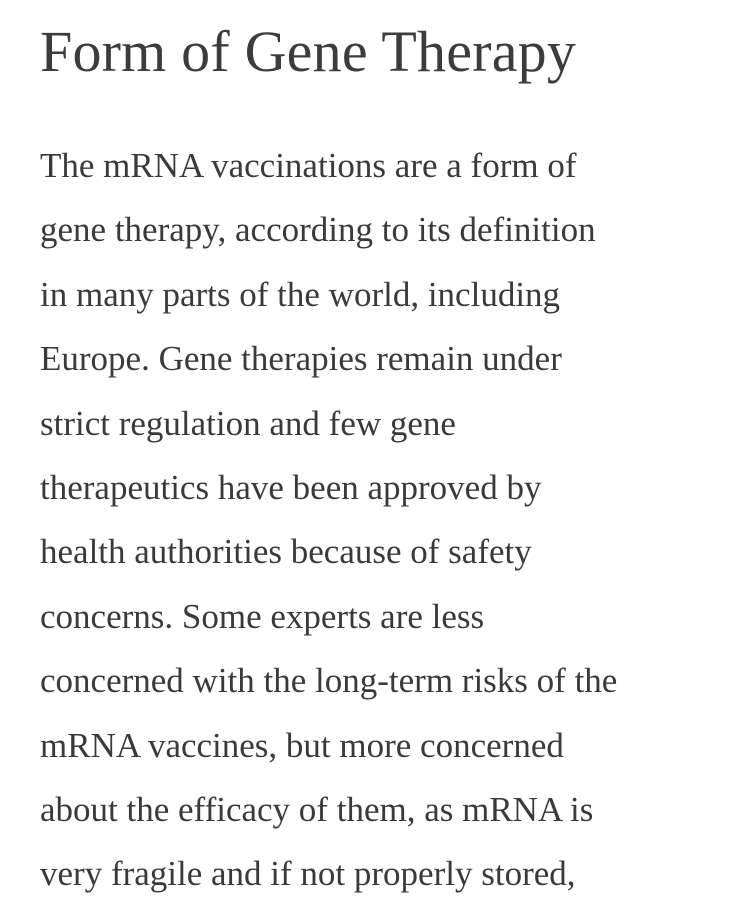  I want to click on body-line: concerns. Some experts are less, so click(262, 616).